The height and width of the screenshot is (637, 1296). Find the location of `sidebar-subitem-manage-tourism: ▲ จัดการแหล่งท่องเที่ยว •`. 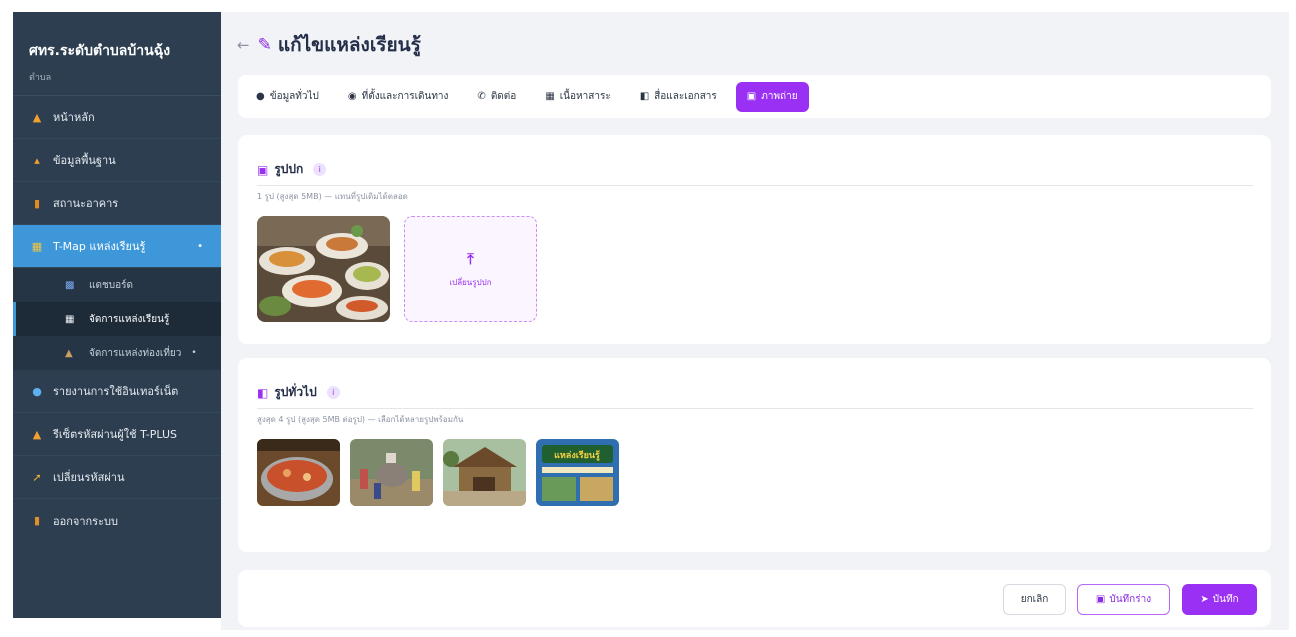

sidebar-subitem-manage-tourism: ▲ จัดการแหล่งท่องเที่ยว • is located at coordinates (117, 353).